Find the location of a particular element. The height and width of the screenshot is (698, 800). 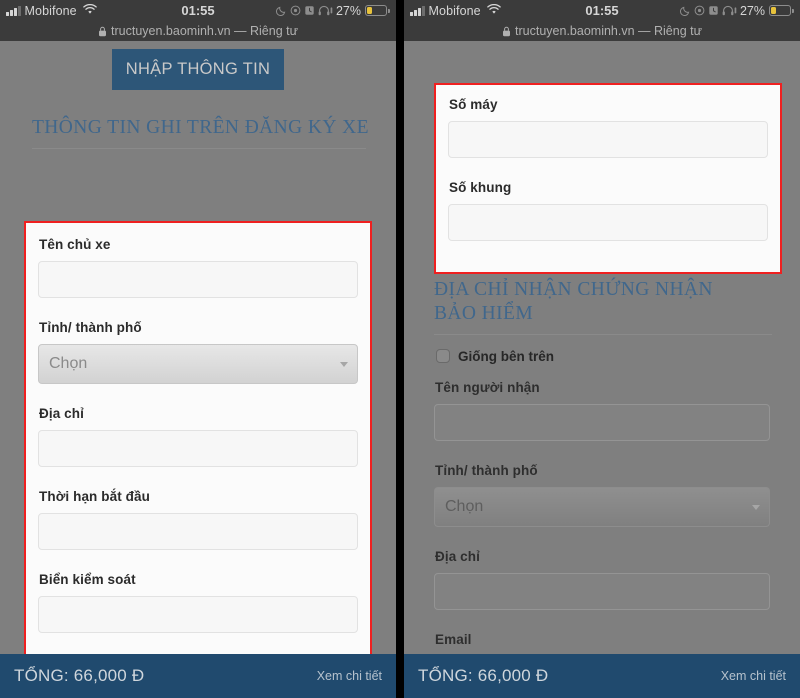

field-thoi-han-bat-dau: Thời hạn bắt đầu is located at coordinates (198, 519).